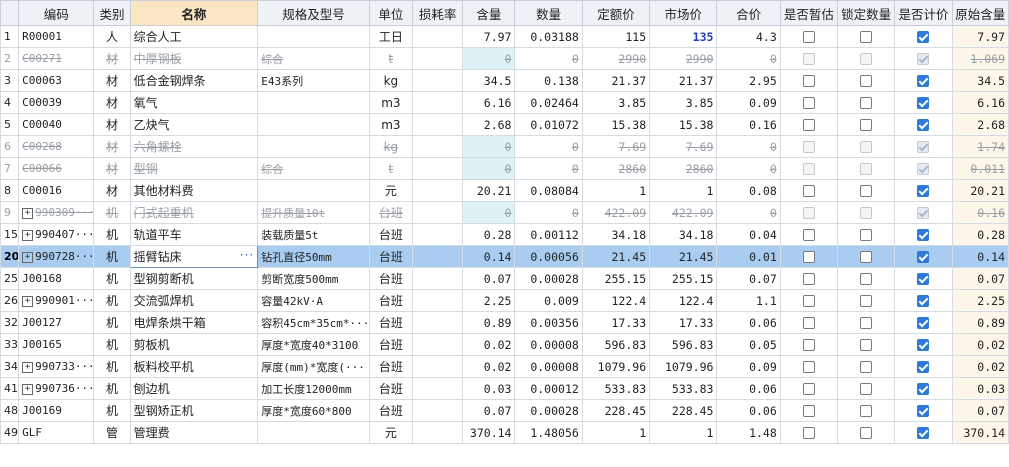 The image size is (1009, 467). What do you see at coordinates (616, 13) in the screenshot?
I see `header-quota-price: 定额价` at bounding box center [616, 13].